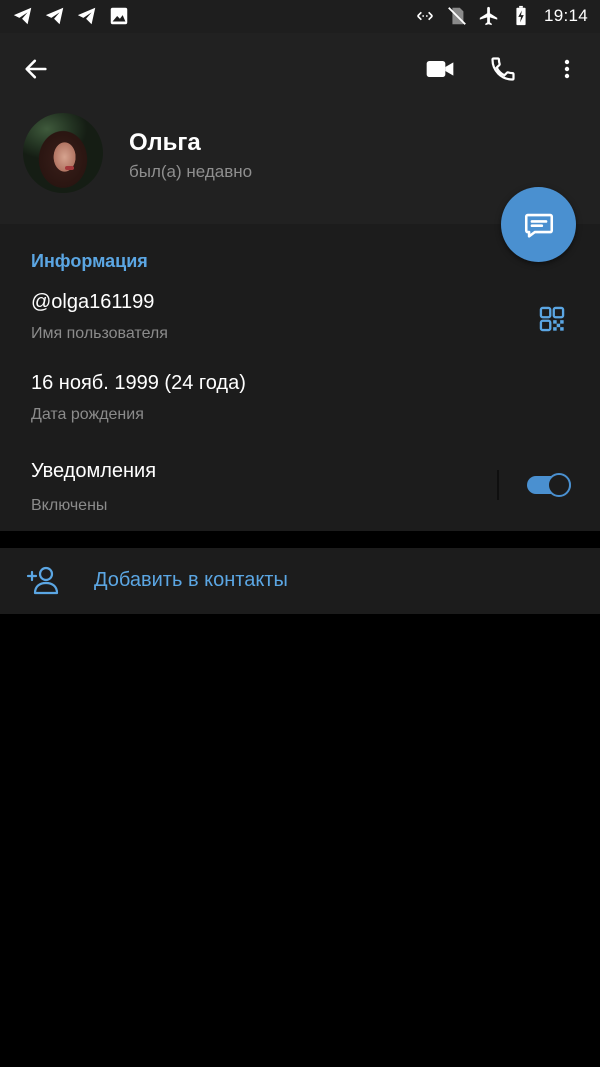 The height and width of the screenshot is (1067, 600). What do you see at coordinates (138, 383) in the screenshot?
I see `birthday-value: 16 нояб. 1999 (24 года)` at bounding box center [138, 383].